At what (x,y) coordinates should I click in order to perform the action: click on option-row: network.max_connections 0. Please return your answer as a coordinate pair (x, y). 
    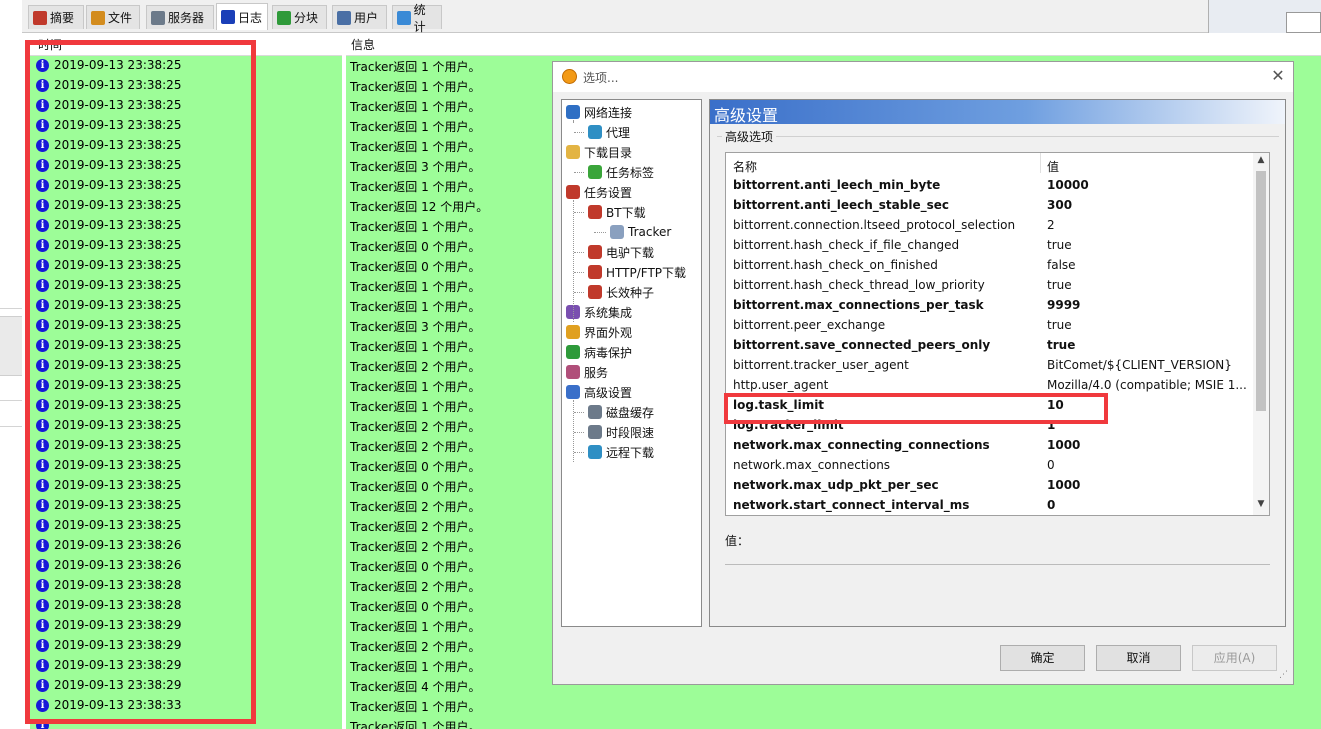
    Looking at the image, I should click on (989, 466).